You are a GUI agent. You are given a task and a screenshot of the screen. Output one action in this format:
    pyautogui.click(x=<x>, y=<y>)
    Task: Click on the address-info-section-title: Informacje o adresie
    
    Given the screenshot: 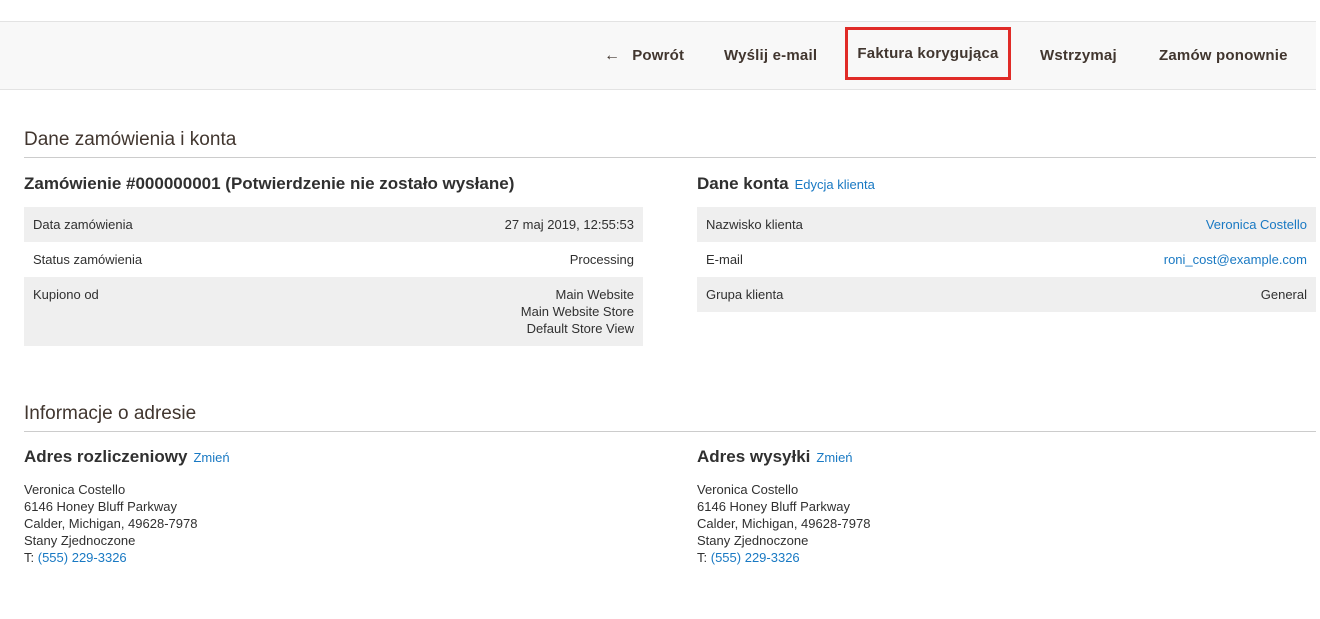 What is the action you would take?
    pyautogui.click(x=670, y=417)
    